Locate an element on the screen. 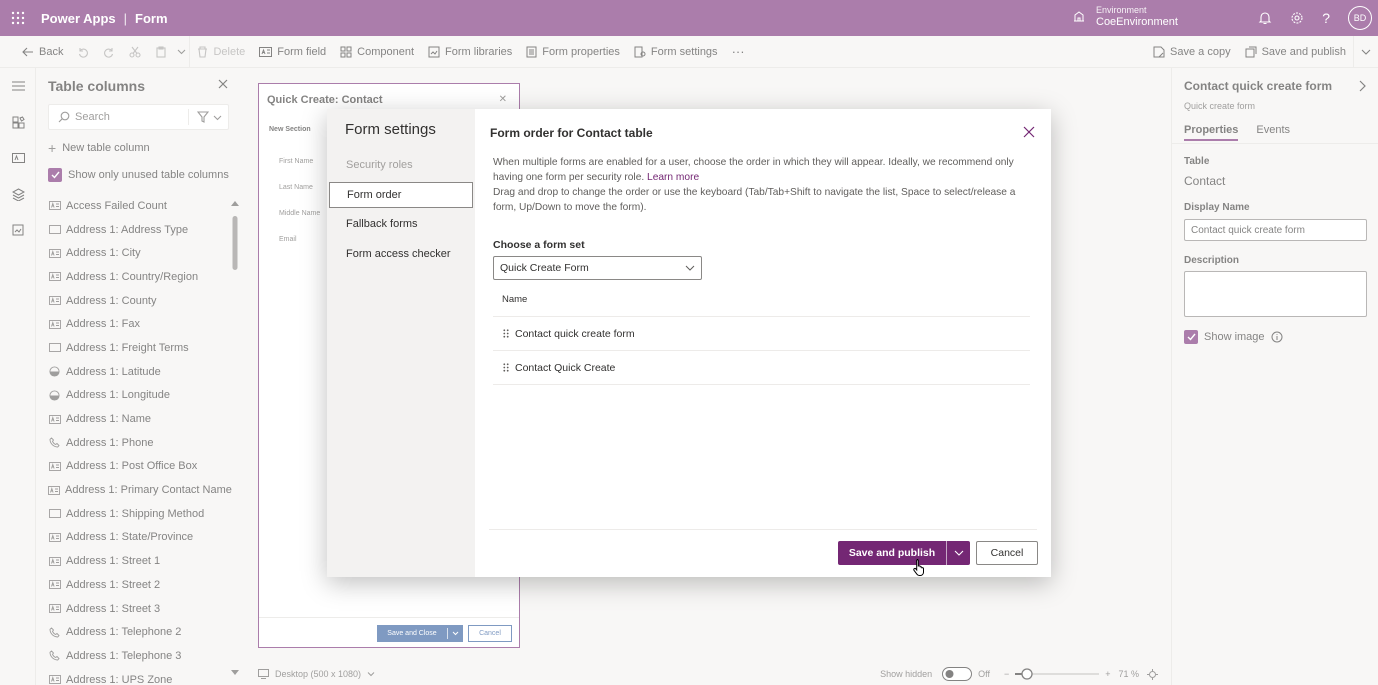 This screenshot has height=685, width=1378. cancel-button: Cancel is located at coordinates (1007, 553).